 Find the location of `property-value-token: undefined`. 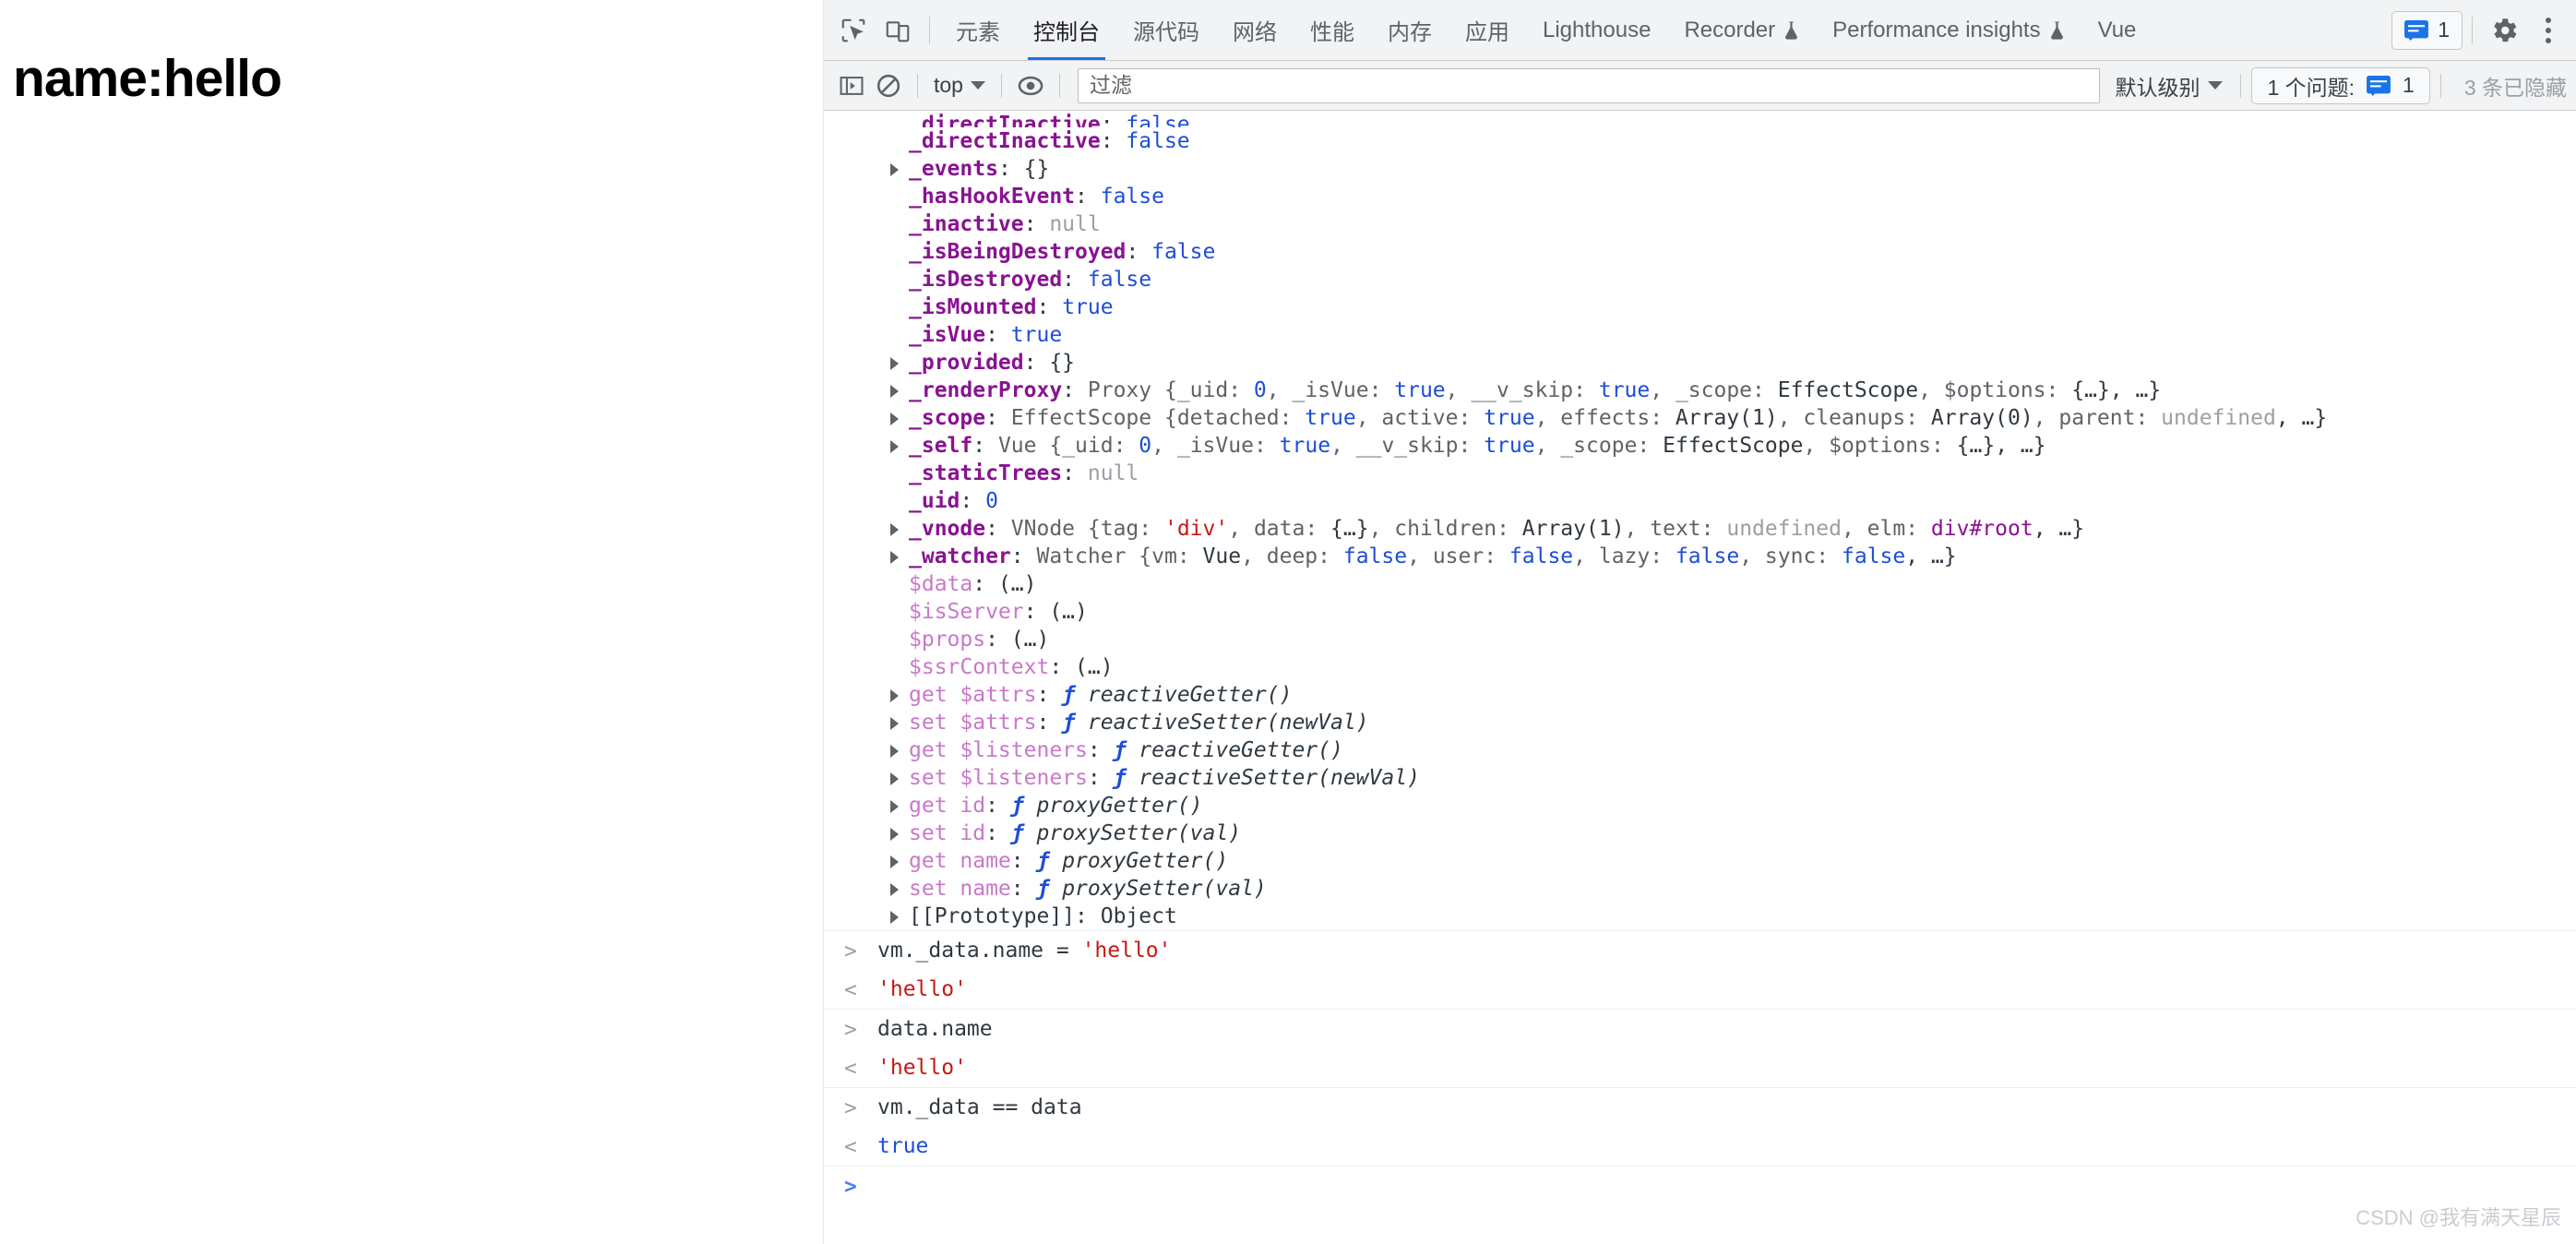

property-value-token: undefined is located at coordinates (2218, 418).